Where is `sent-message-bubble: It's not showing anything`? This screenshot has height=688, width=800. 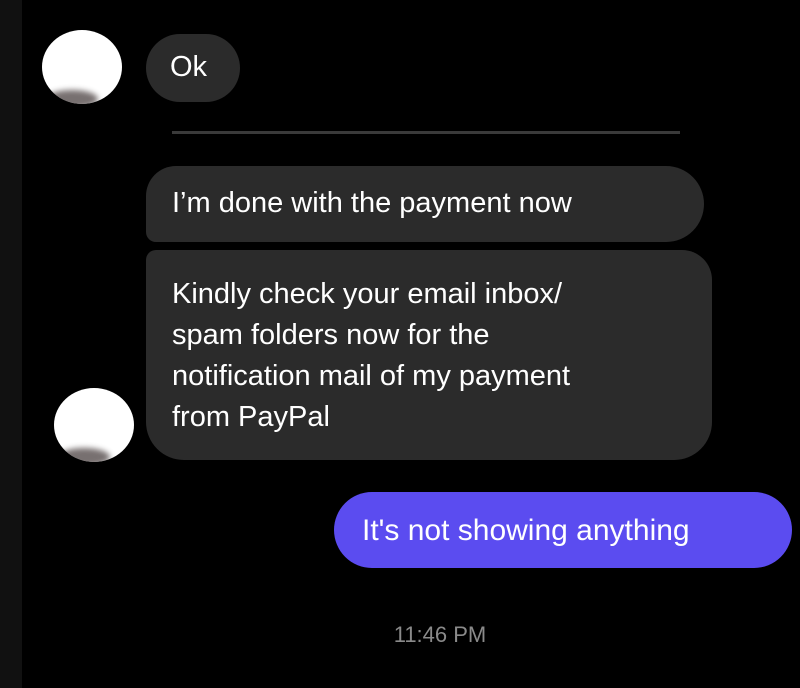 sent-message-bubble: It's not showing anything is located at coordinates (563, 530).